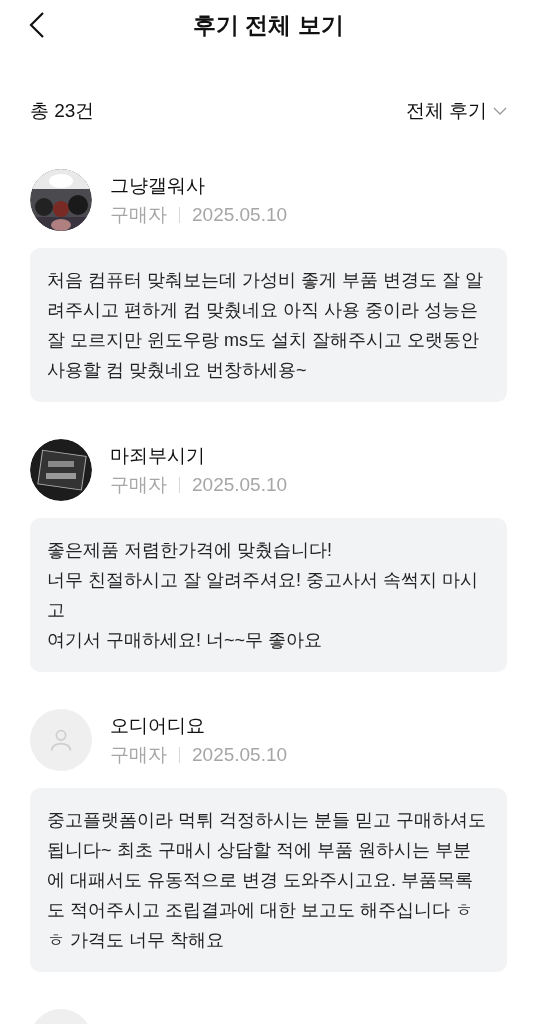  Describe the element at coordinates (500, 111) in the screenshot. I see `chevron-down-icon` at that location.